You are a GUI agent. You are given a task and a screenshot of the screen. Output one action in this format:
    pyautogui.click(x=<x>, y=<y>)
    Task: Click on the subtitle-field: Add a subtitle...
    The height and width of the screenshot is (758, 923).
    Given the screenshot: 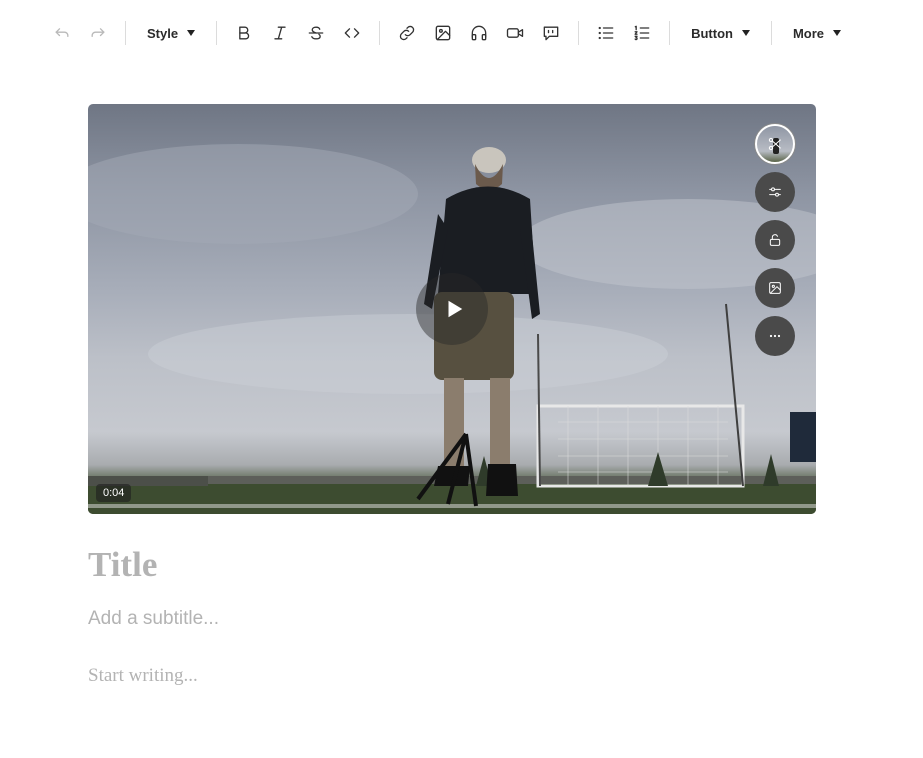 What is the action you would take?
    pyautogui.click(x=153, y=619)
    